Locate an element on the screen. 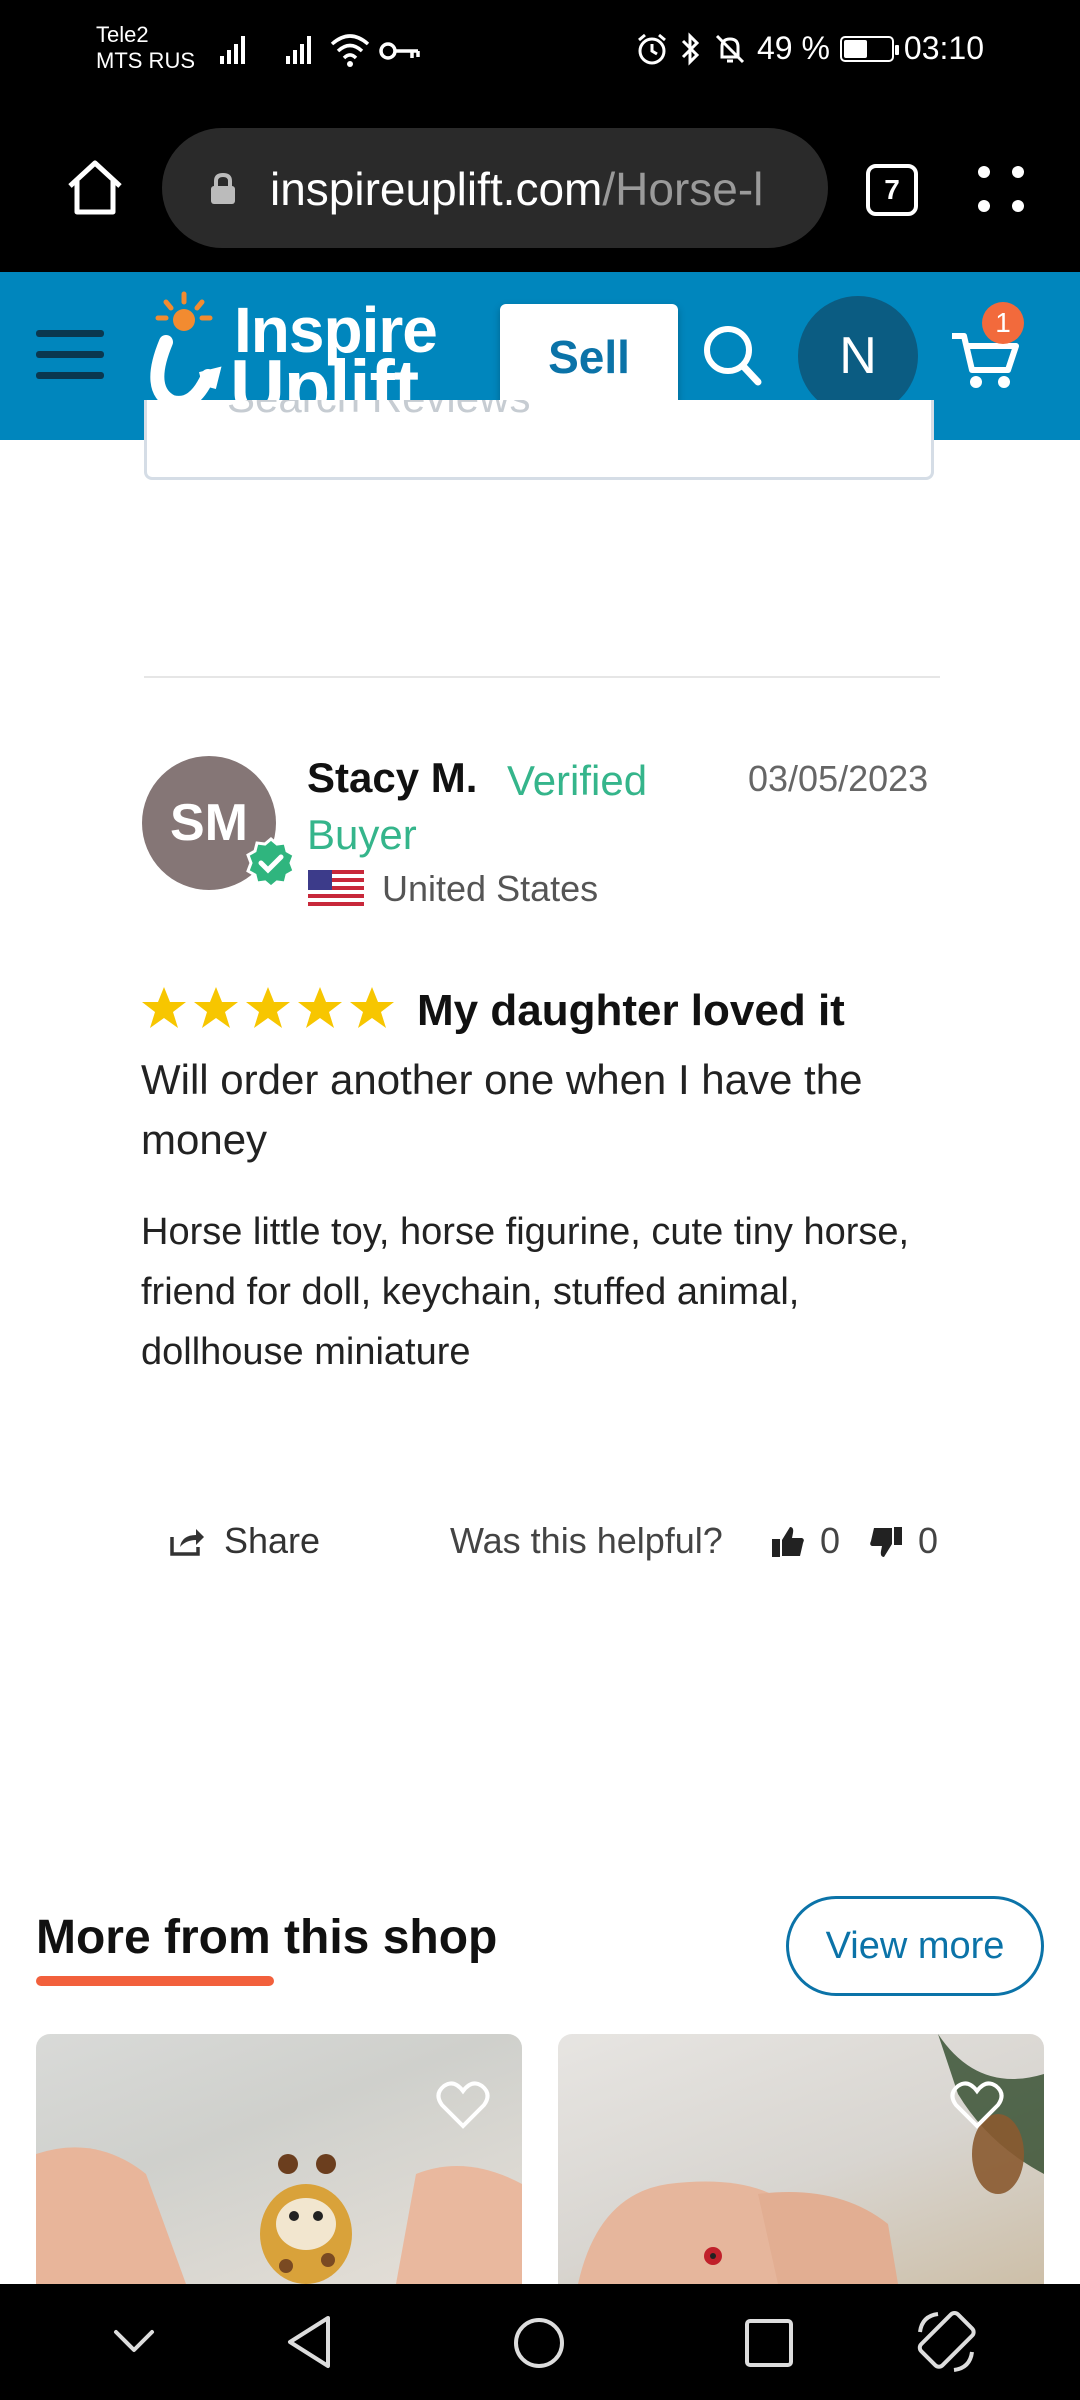 The height and width of the screenshot is (2400, 1080). lock-icon is located at coordinates (223, 188).